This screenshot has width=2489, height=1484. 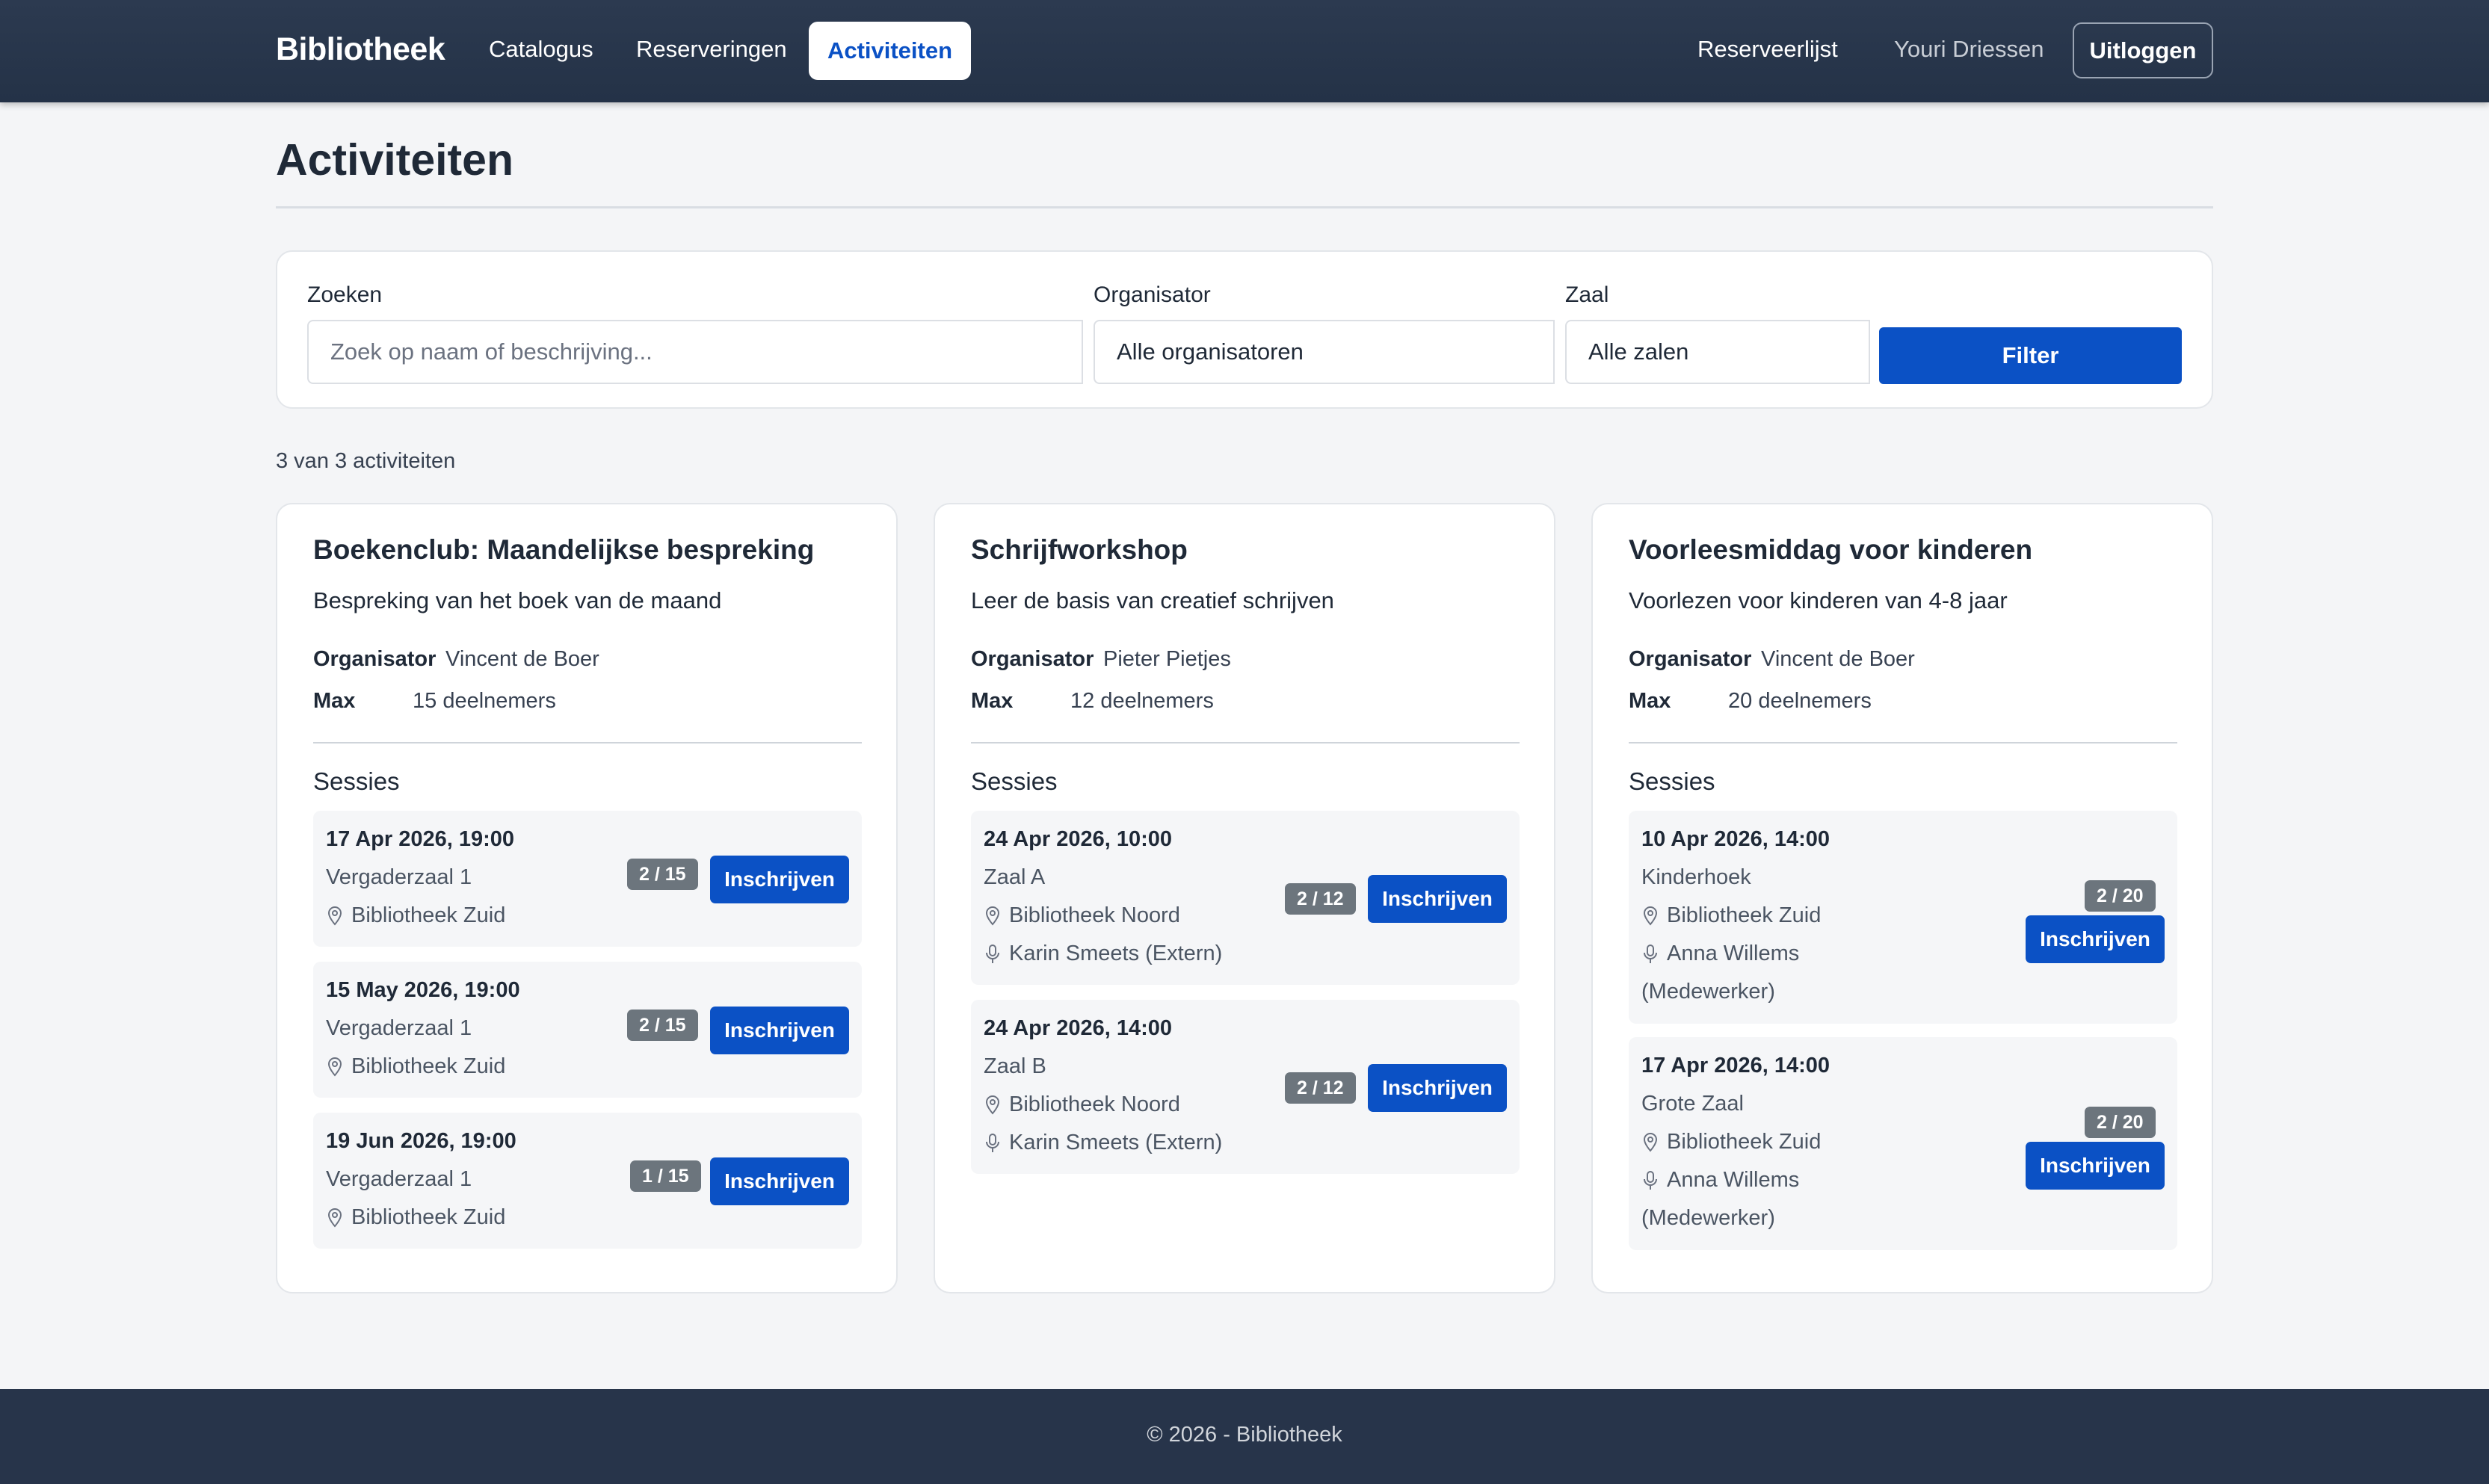 What do you see at coordinates (2030, 356) in the screenshot?
I see `filter-button: Filter` at bounding box center [2030, 356].